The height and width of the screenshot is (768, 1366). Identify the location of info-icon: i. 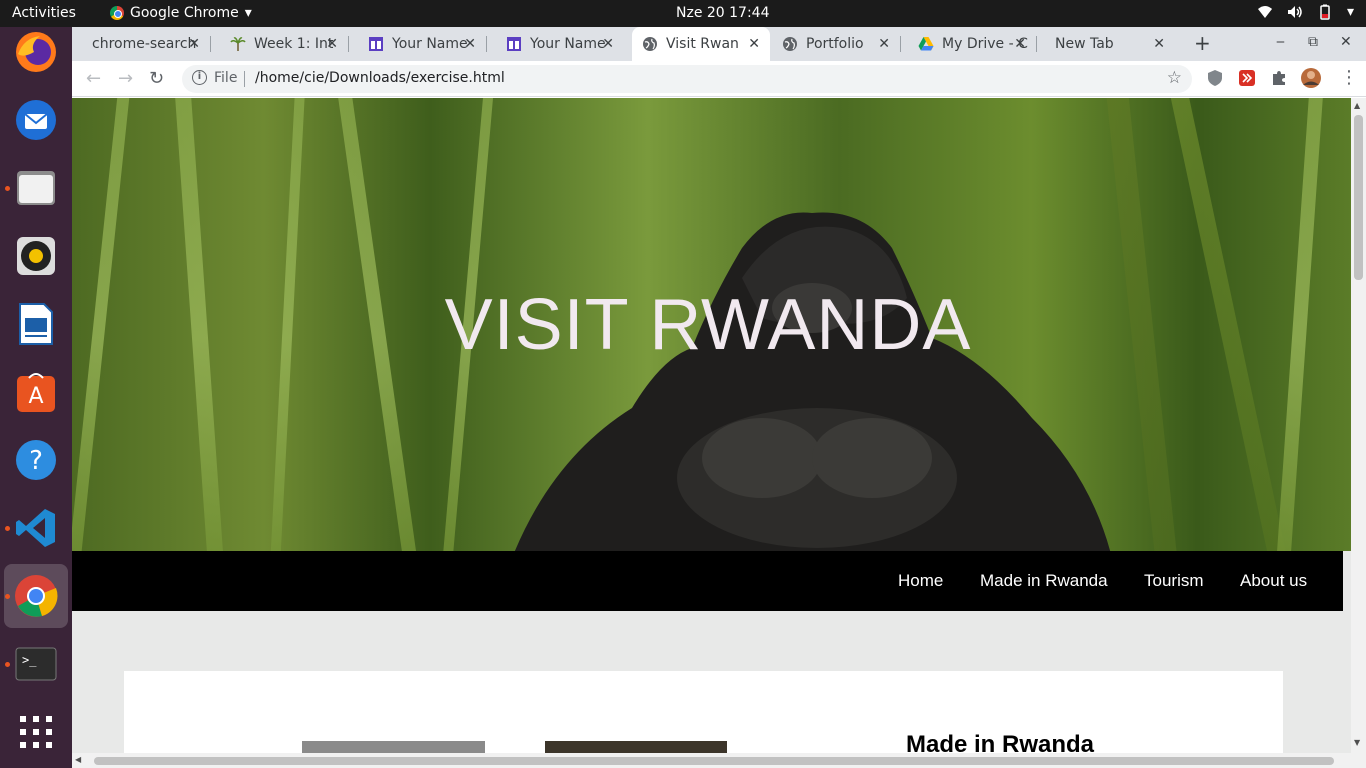
(199, 77).